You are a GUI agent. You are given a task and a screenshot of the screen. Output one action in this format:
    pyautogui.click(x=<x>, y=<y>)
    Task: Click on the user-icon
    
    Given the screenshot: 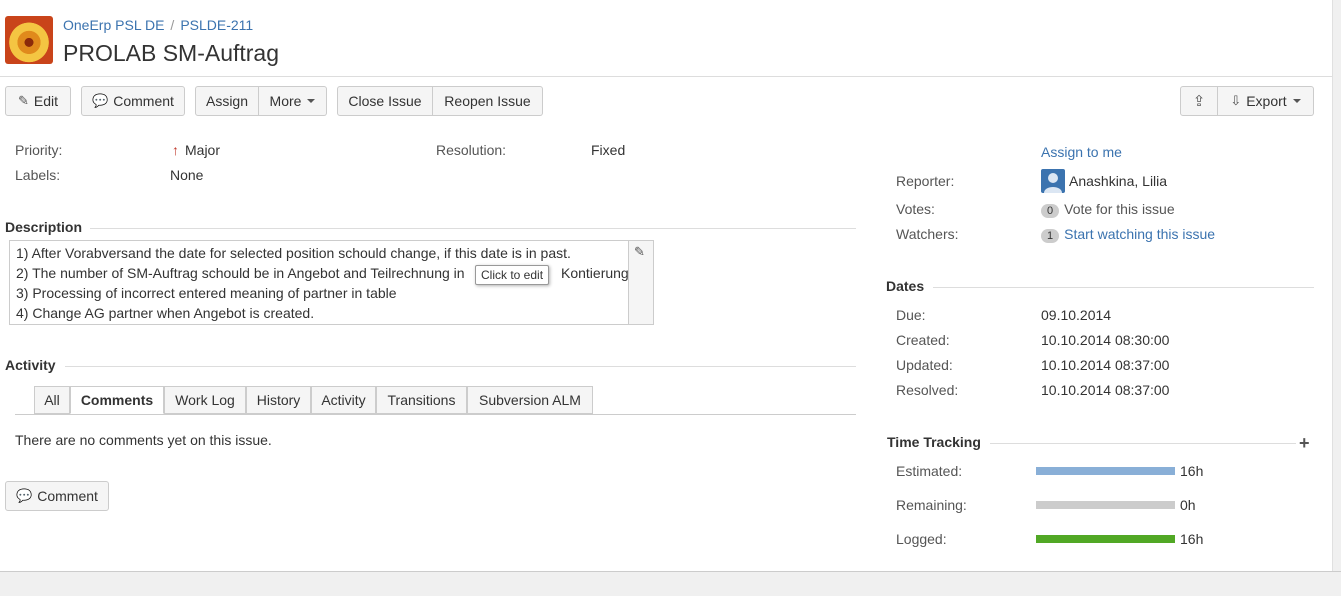 What is the action you would take?
    pyautogui.click(x=1053, y=181)
    